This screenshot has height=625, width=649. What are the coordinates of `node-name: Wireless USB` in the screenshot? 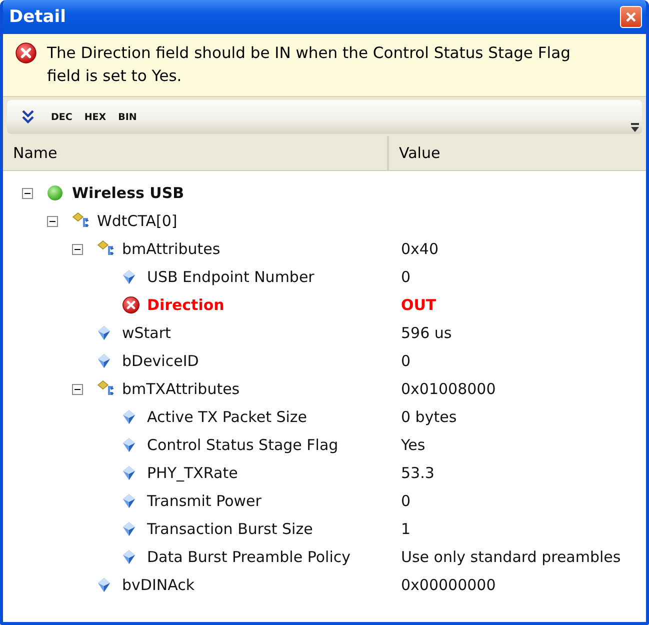 It's located at (128, 193).